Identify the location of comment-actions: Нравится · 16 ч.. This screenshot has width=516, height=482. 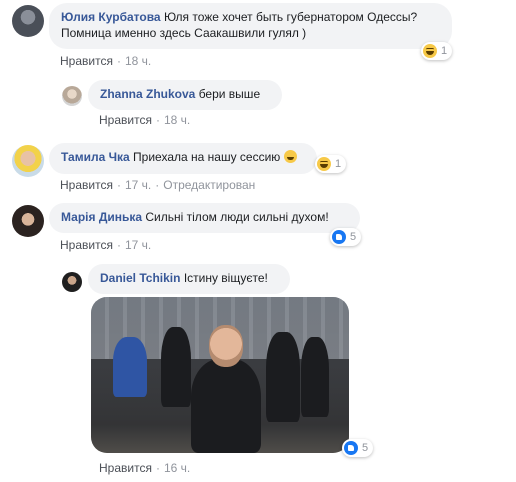
(144, 468).